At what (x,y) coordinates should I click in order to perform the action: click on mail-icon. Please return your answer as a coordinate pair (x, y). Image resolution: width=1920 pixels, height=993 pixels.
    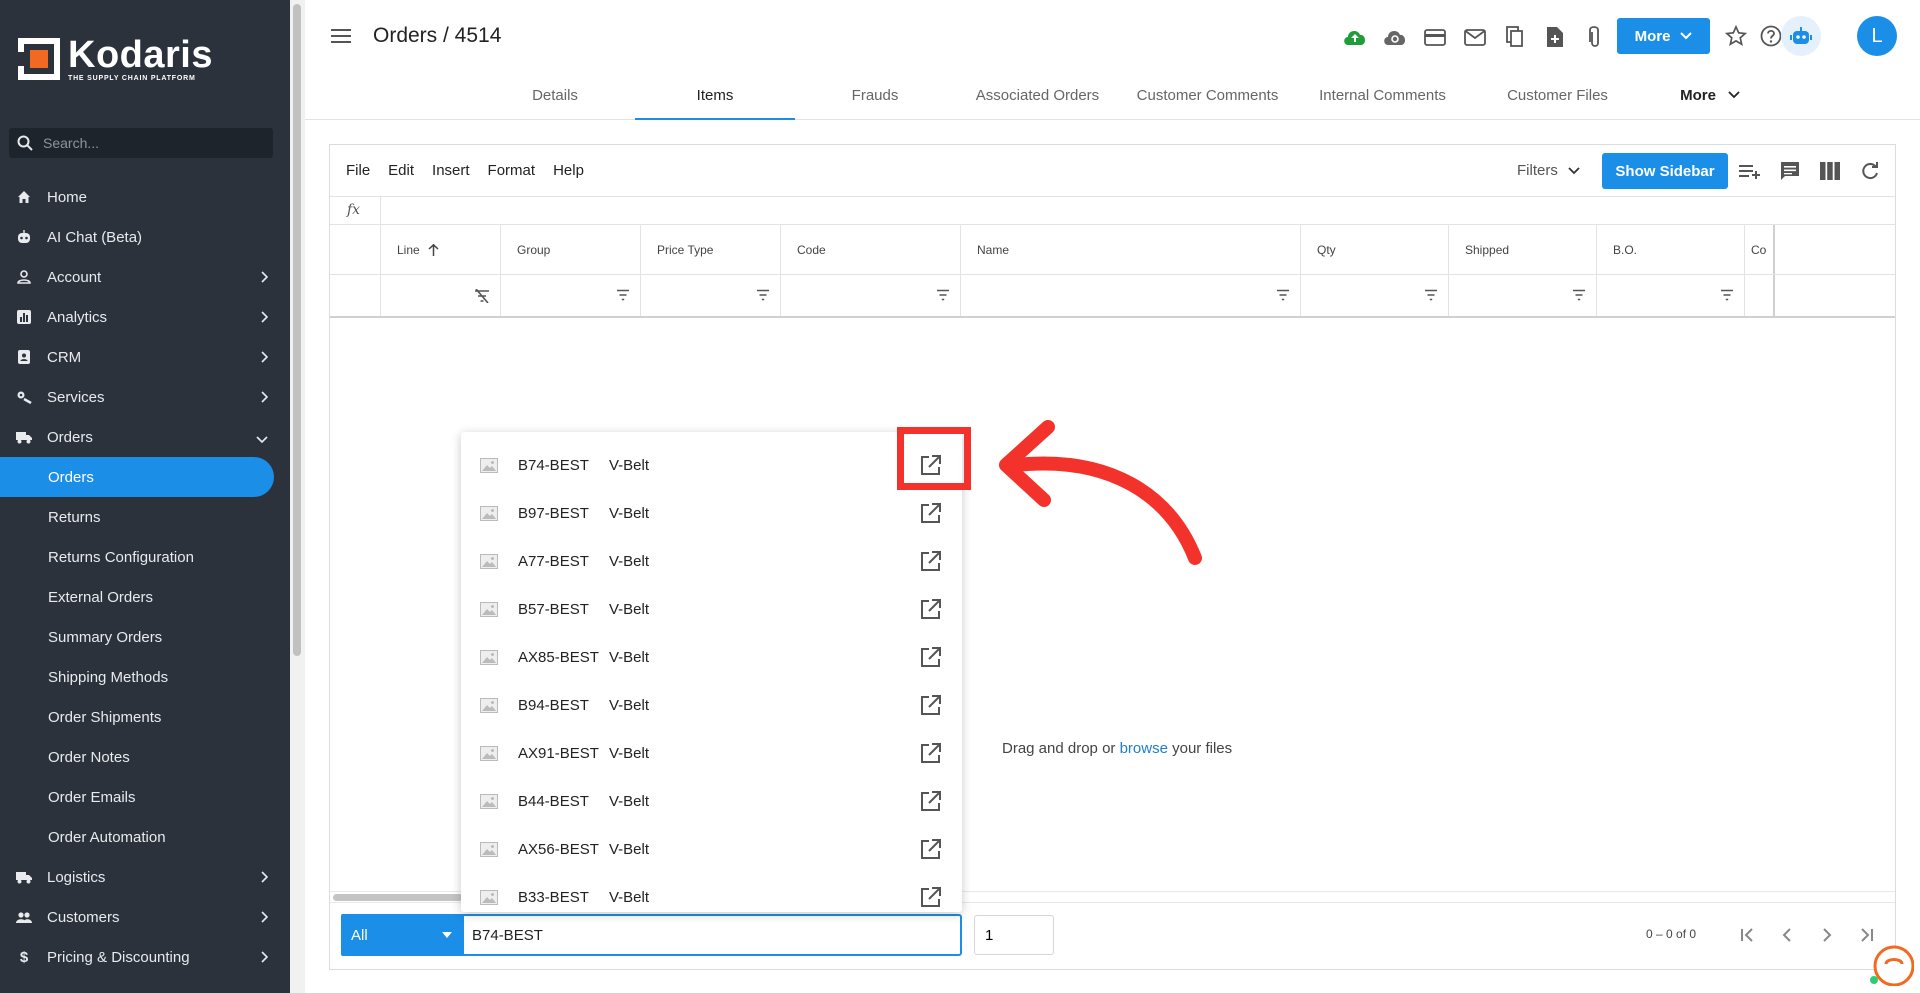
    Looking at the image, I should click on (1475, 37).